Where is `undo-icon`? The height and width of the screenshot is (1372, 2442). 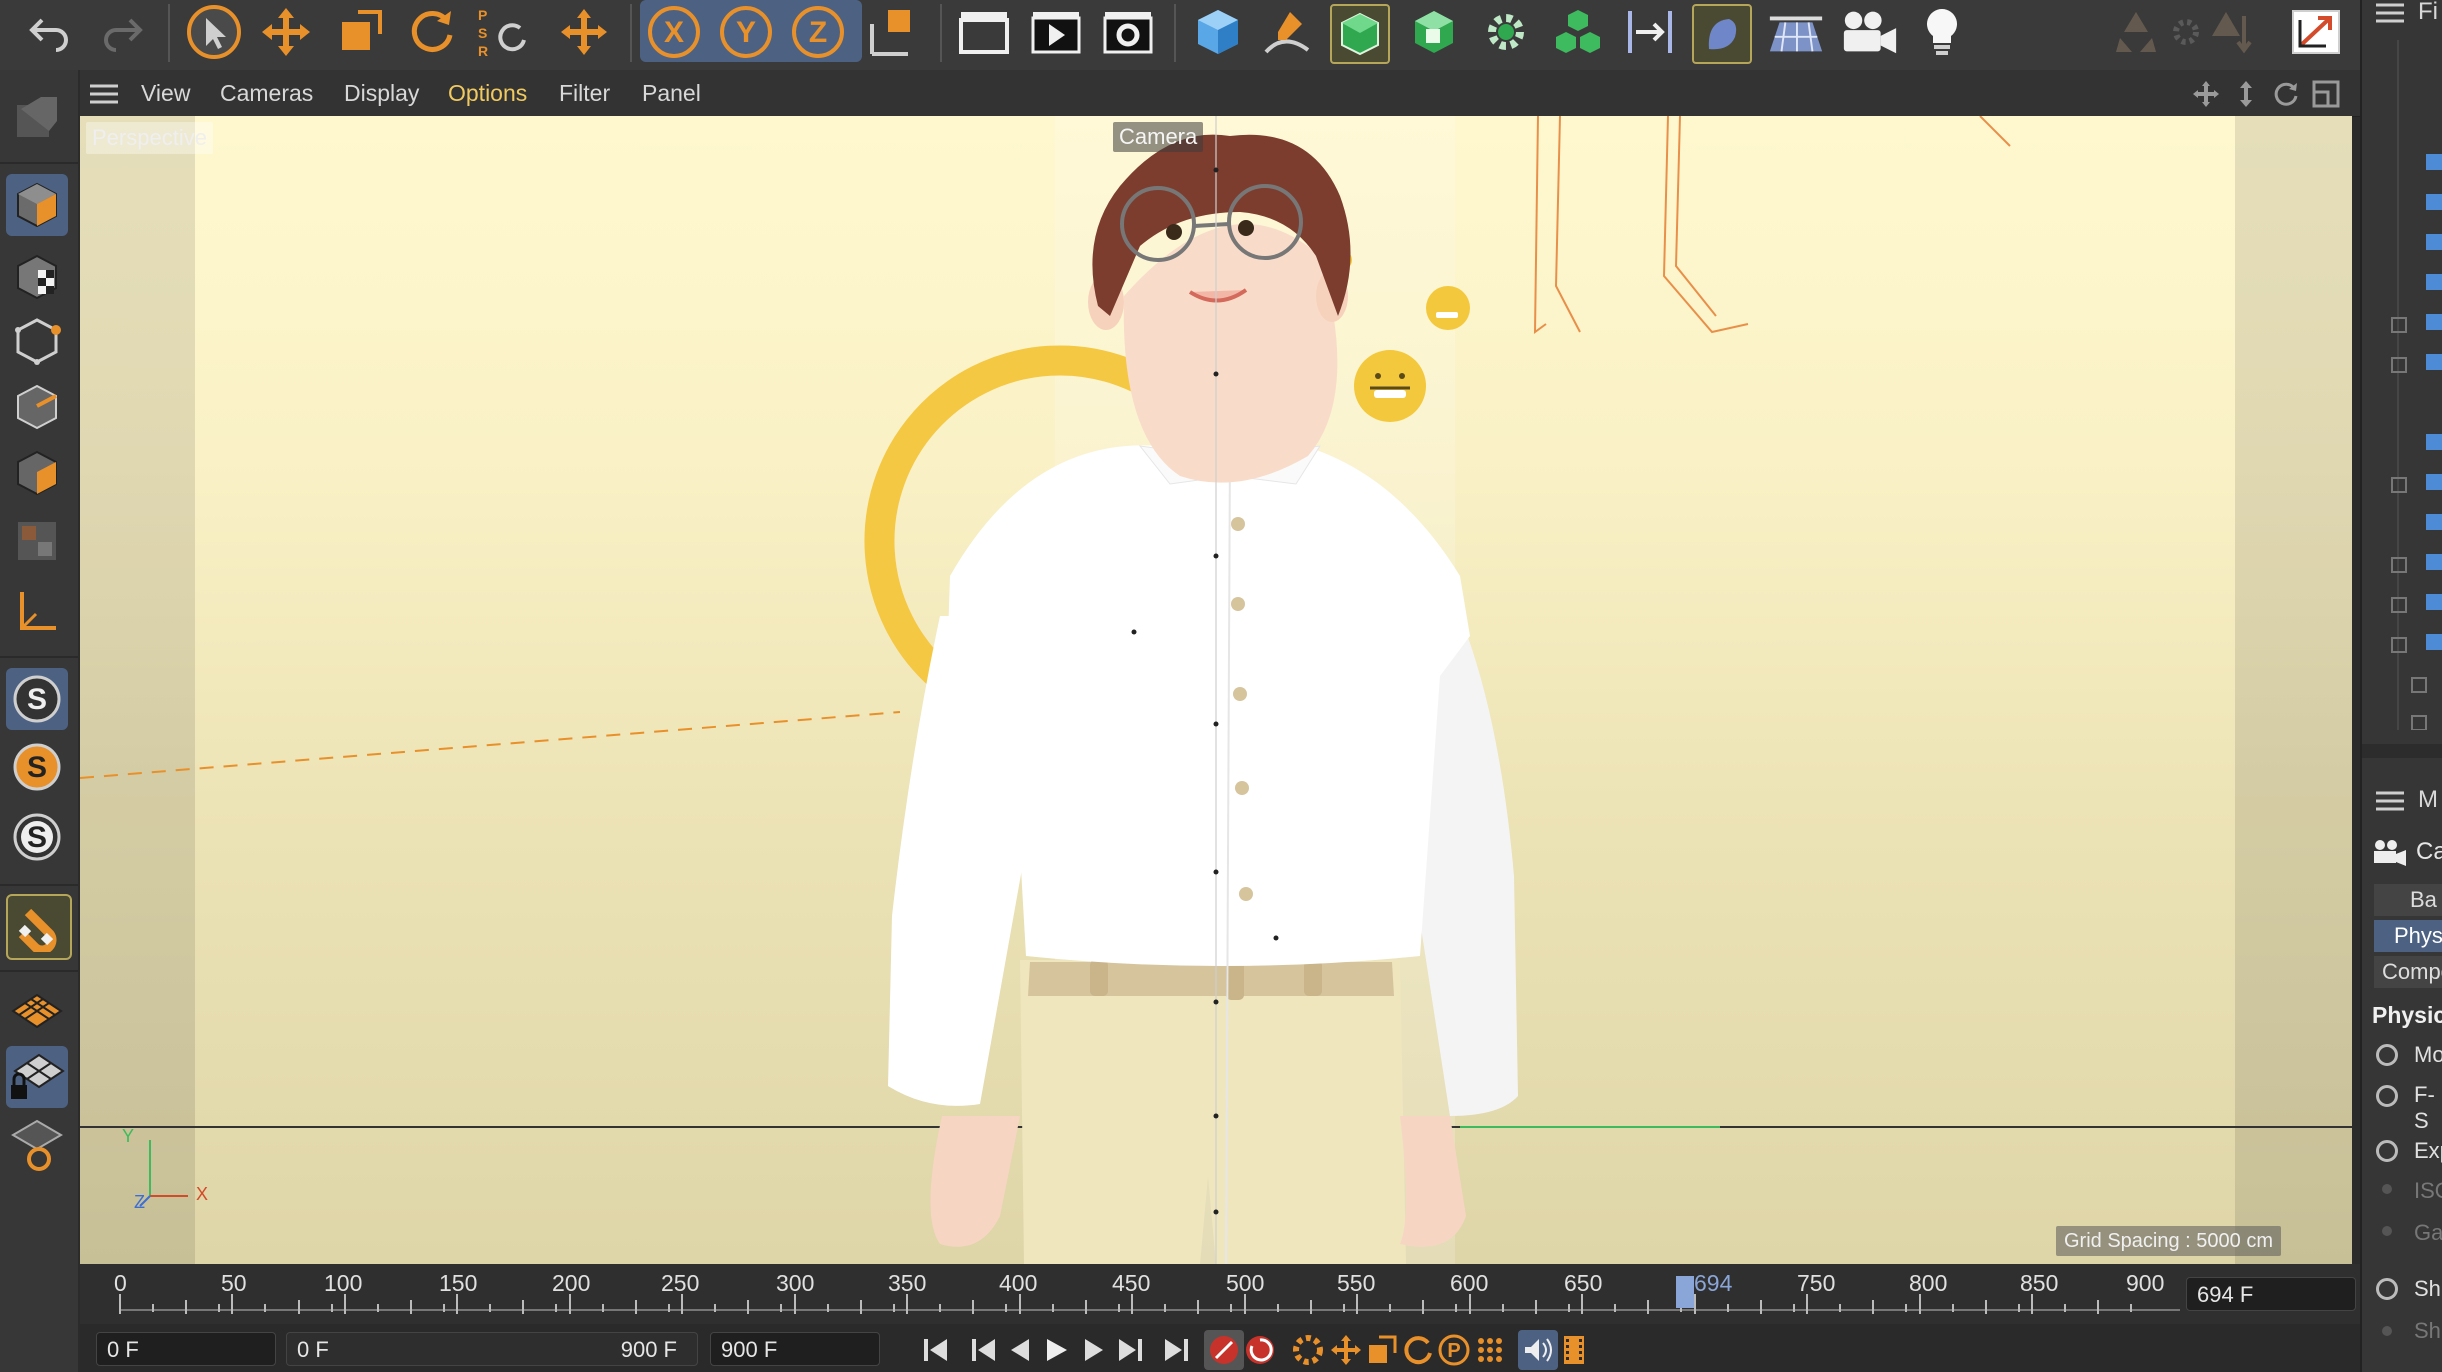 undo-icon is located at coordinates (50, 32).